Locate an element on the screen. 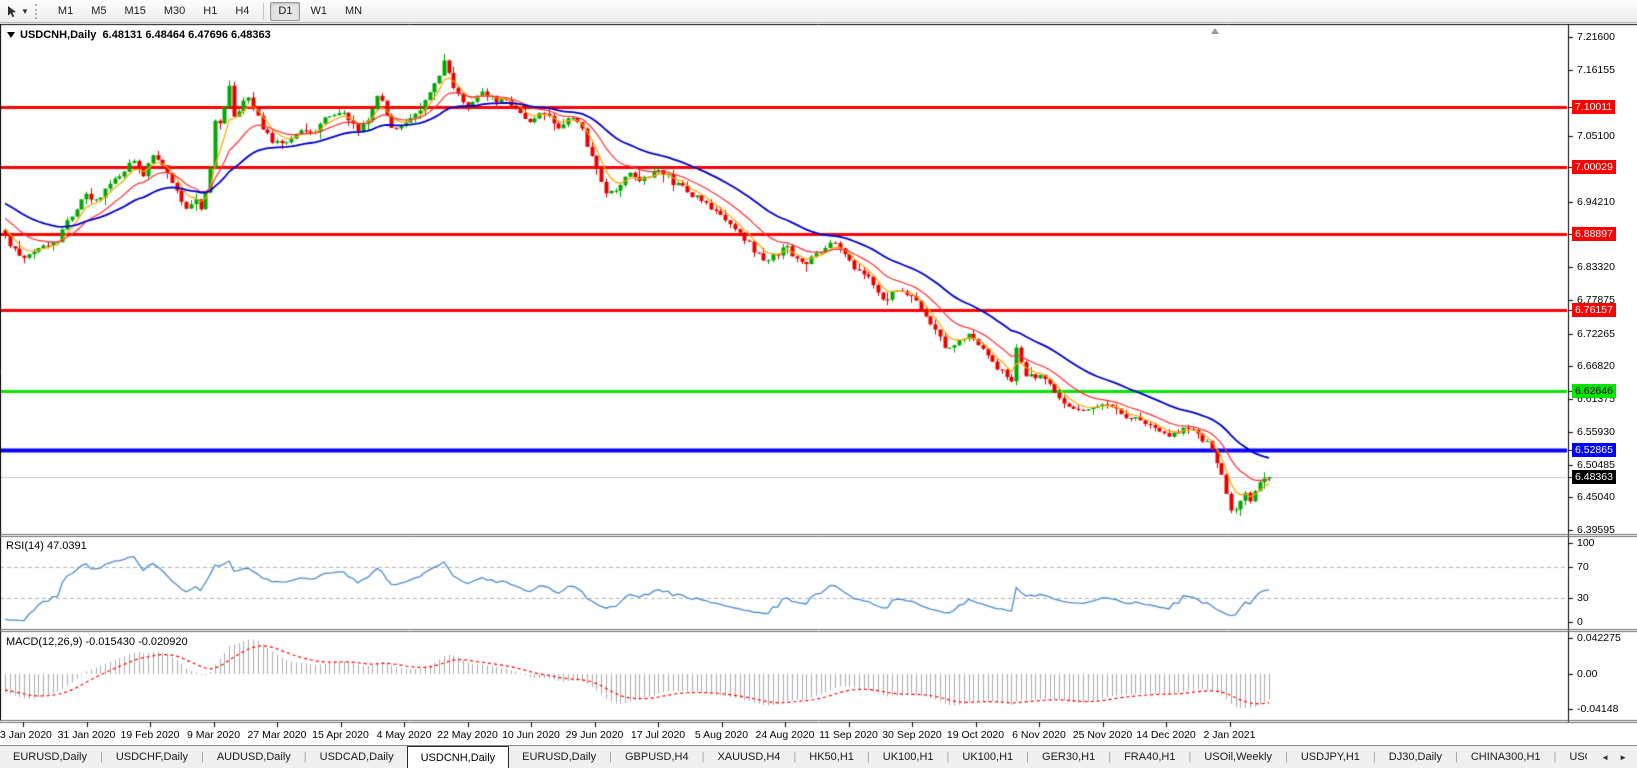  chart-tab-usdchf-daily: USDCHF,Daily is located at coordinates (152, 757).